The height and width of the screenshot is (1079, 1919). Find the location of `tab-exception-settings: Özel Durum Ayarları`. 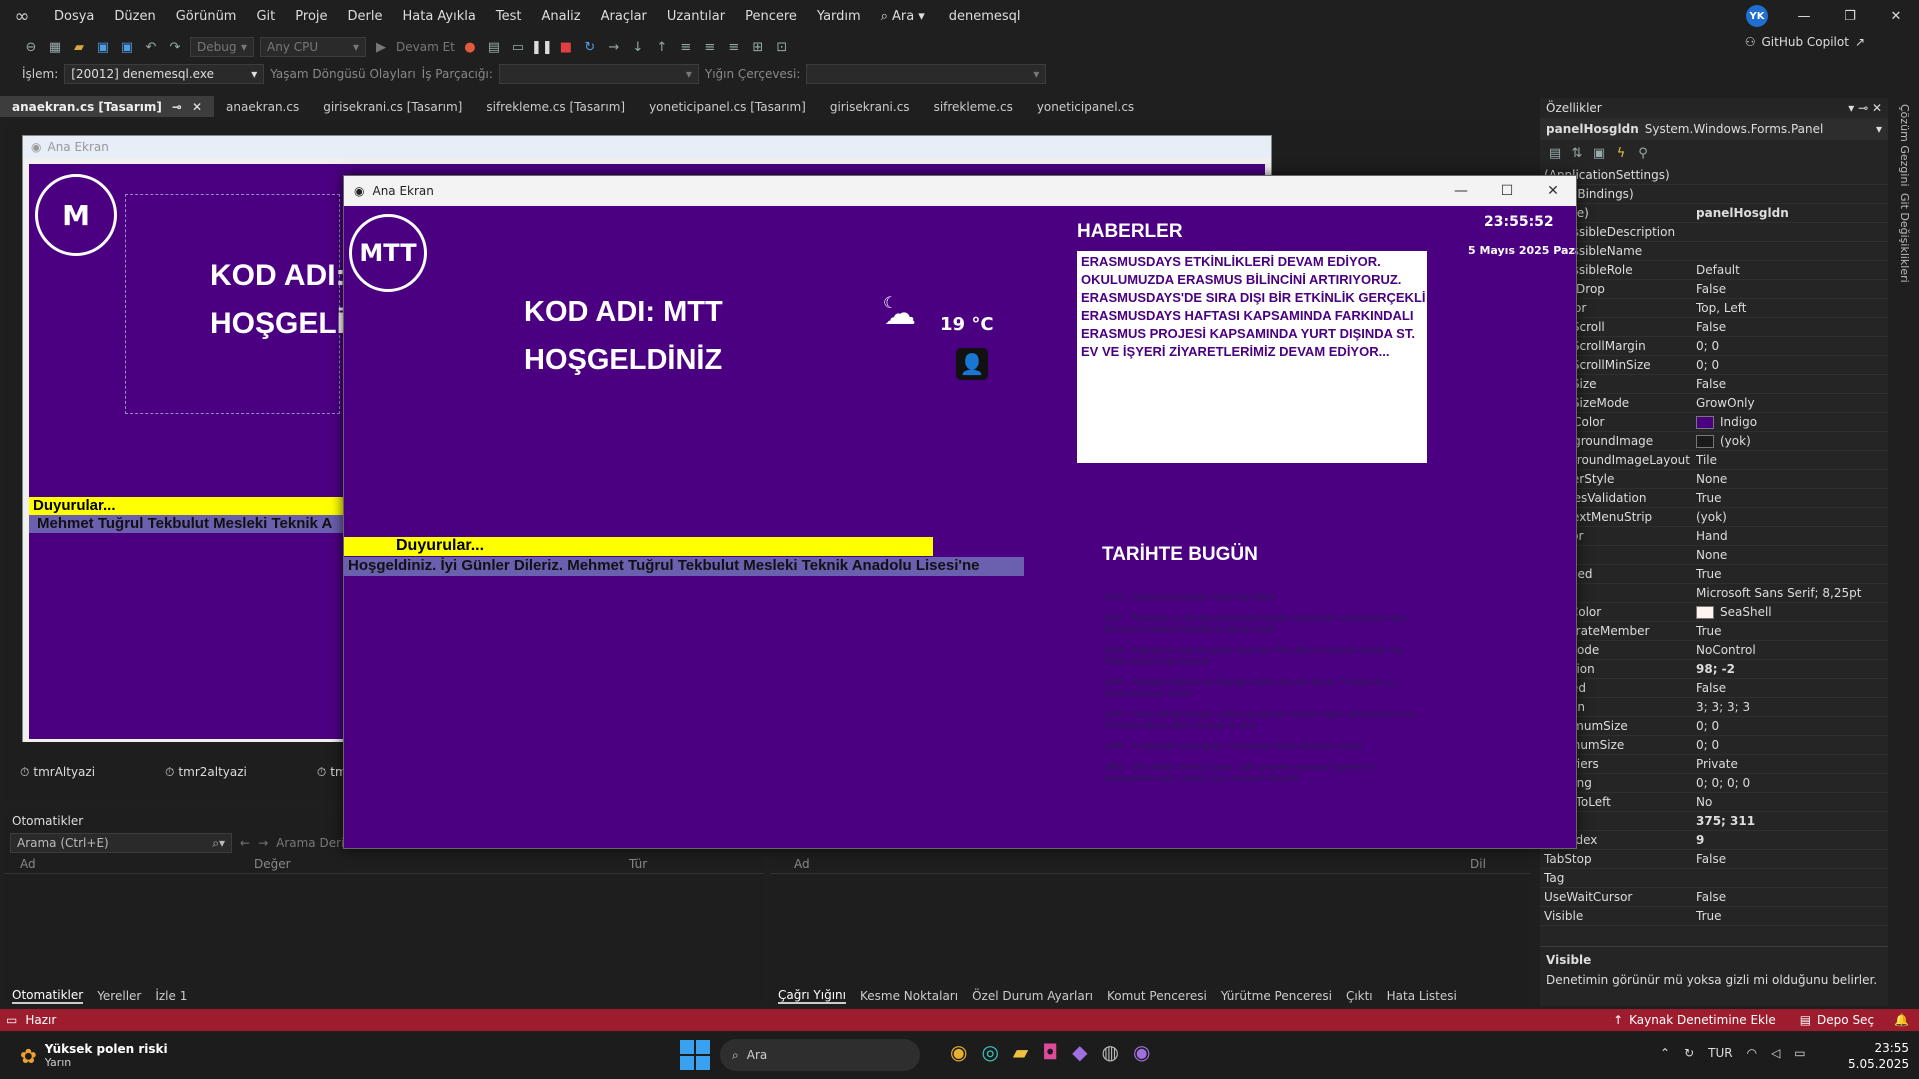

tab-exception-settings: Özel Durum Ayarları is located at coordinates (1032, 996).